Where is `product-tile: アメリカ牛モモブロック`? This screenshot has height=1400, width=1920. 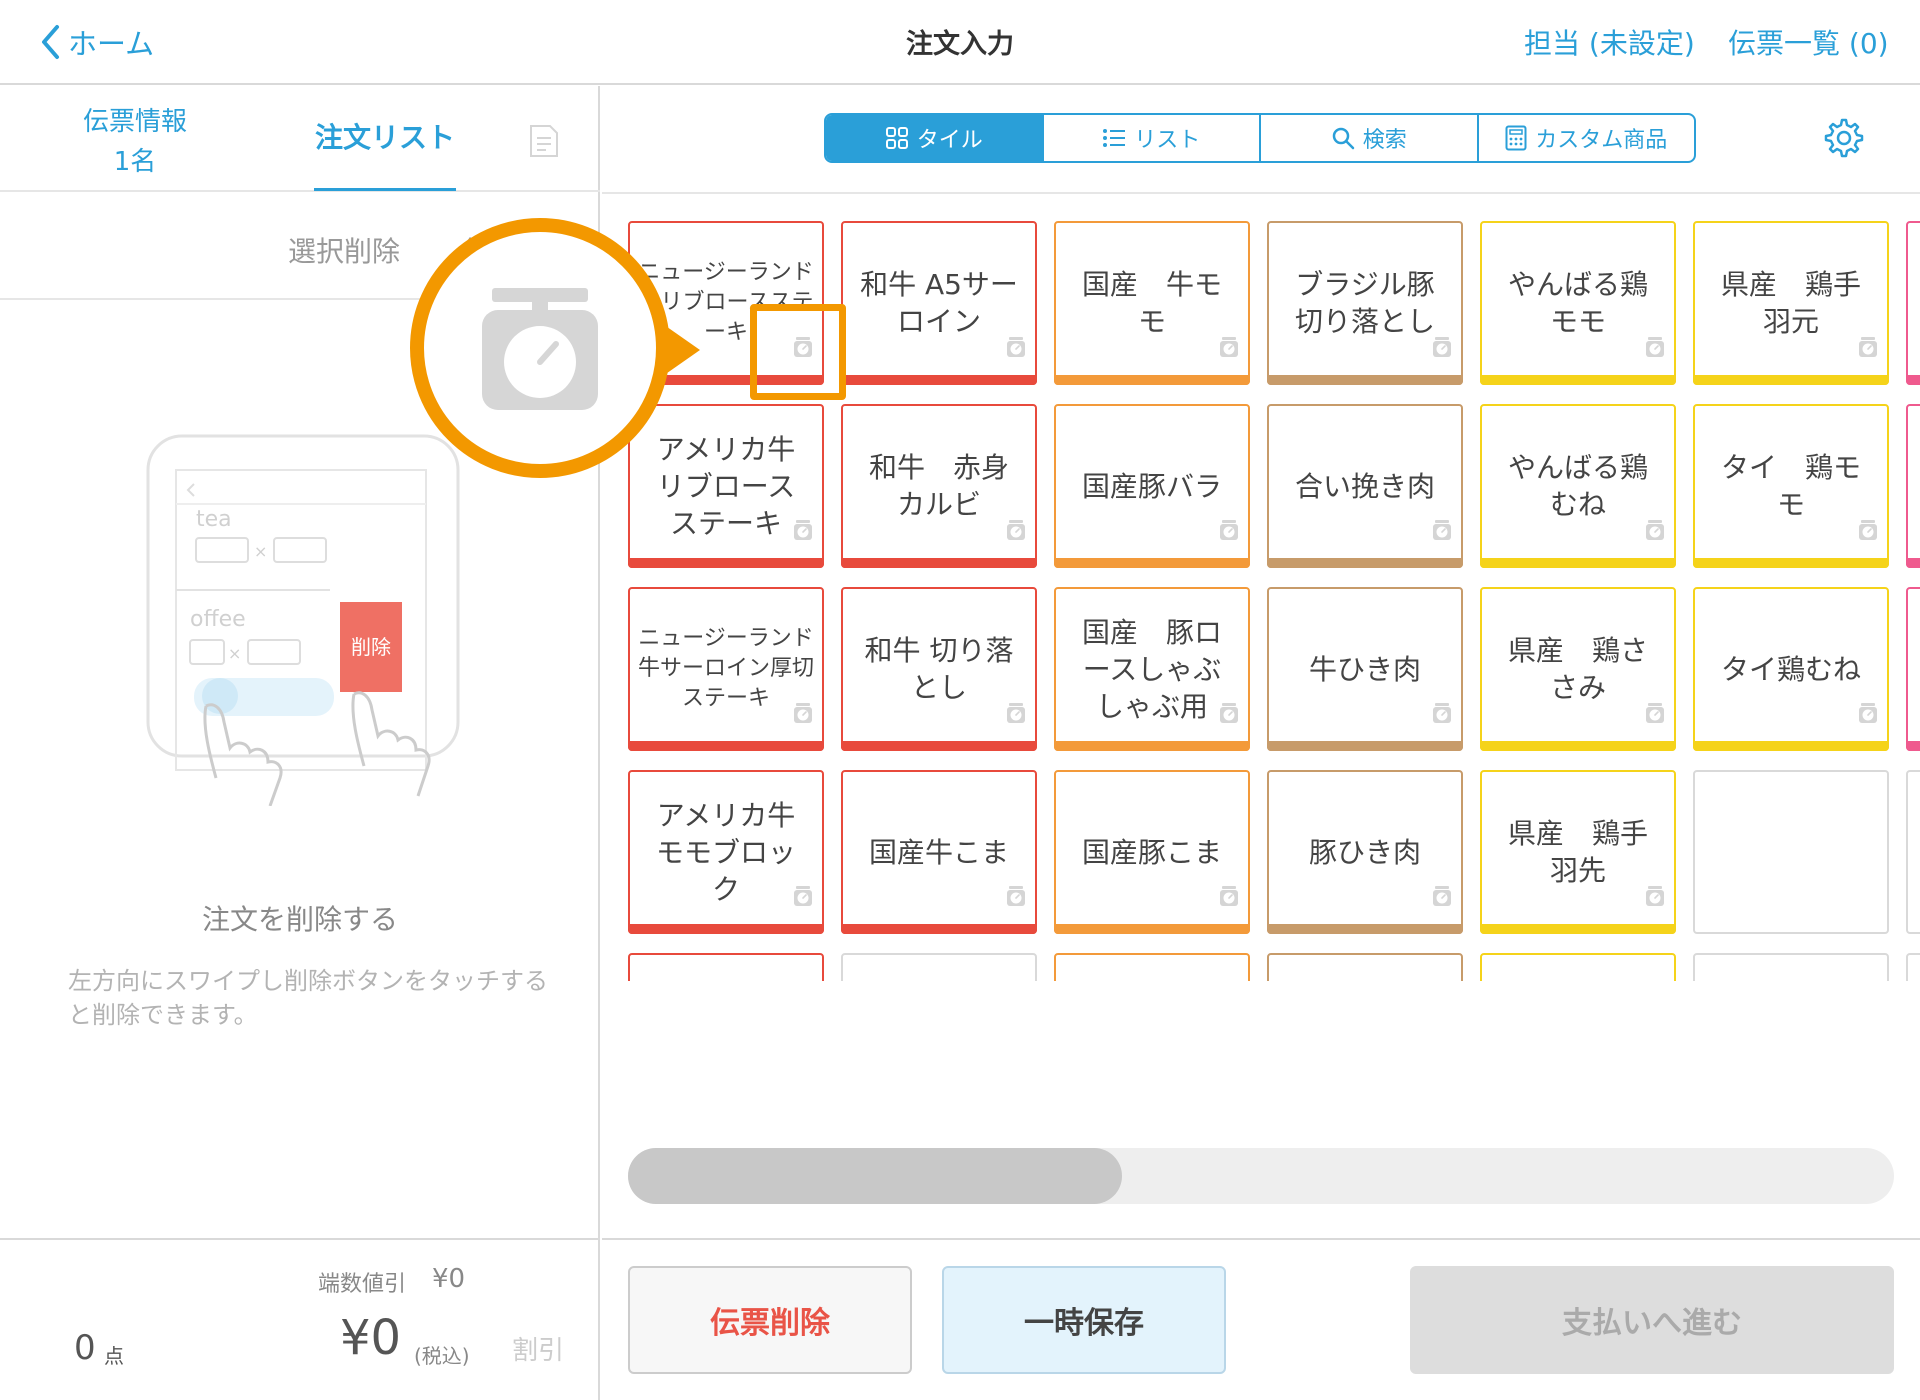 product-tile: アメリカ牛モモブロック is located at coordinates (726, 852).